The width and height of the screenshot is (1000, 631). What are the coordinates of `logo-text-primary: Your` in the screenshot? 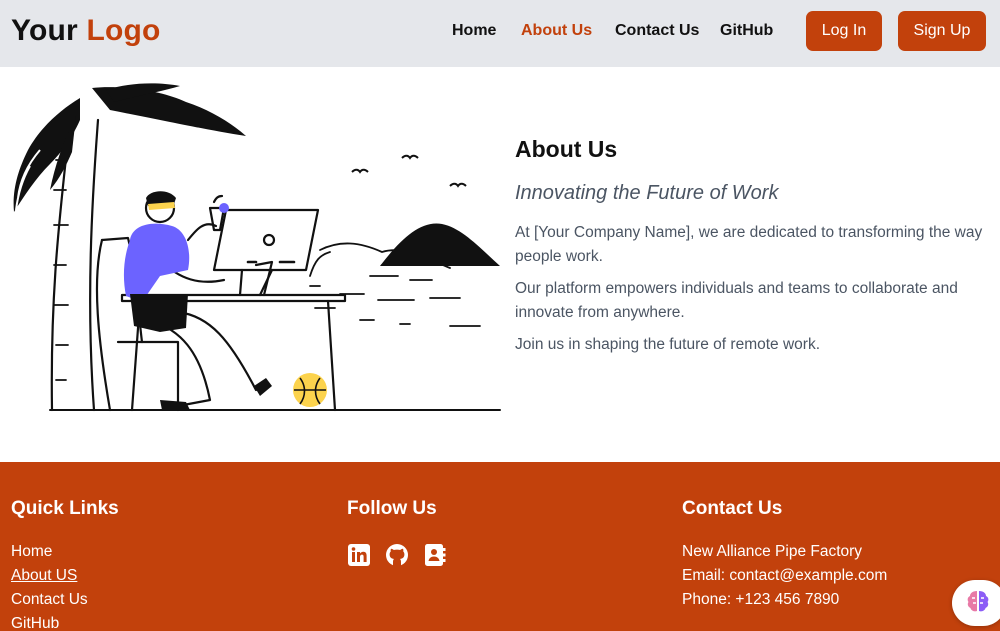 It's located at (44, 30).